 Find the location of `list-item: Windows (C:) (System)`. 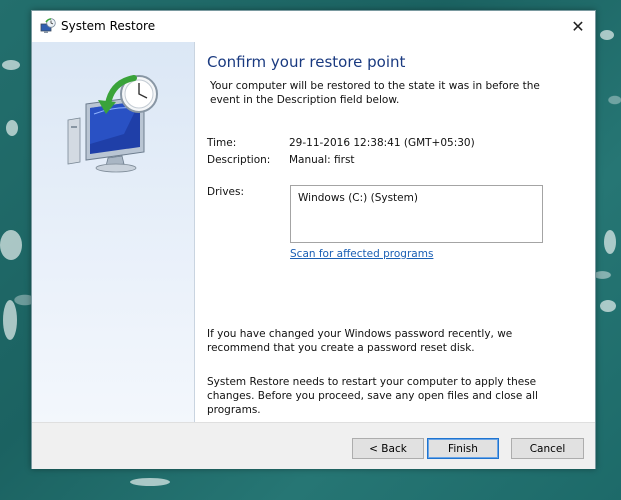

list-item: Windows (C:) (System) is located at coordinates (358, 198).